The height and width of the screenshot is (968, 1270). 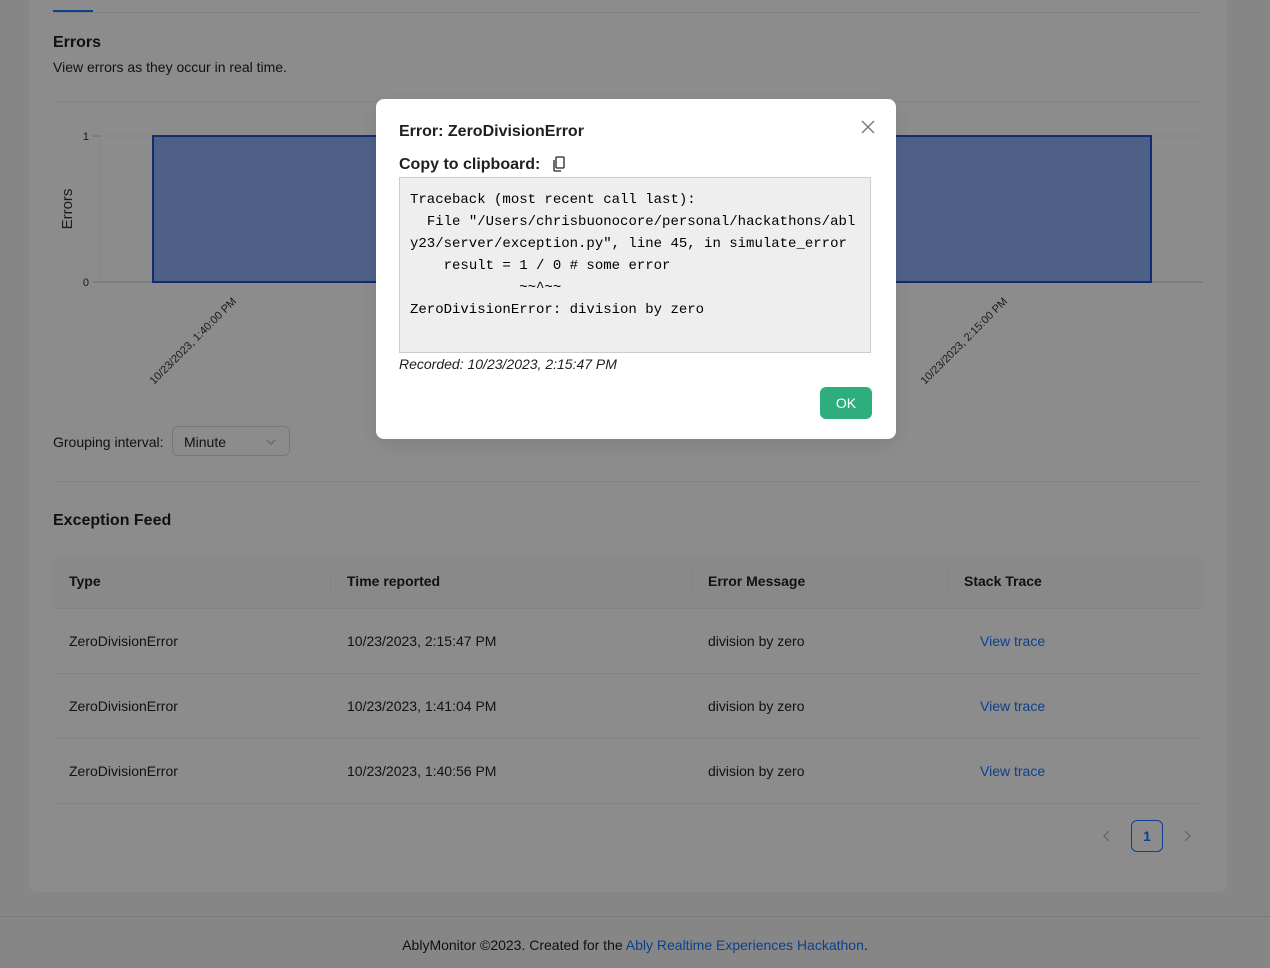 What do you see at coordinates (491, 131) in the screenshot?
I see `modal-title: Error: ZeroDivisionError` at bounding box center [491, 131].